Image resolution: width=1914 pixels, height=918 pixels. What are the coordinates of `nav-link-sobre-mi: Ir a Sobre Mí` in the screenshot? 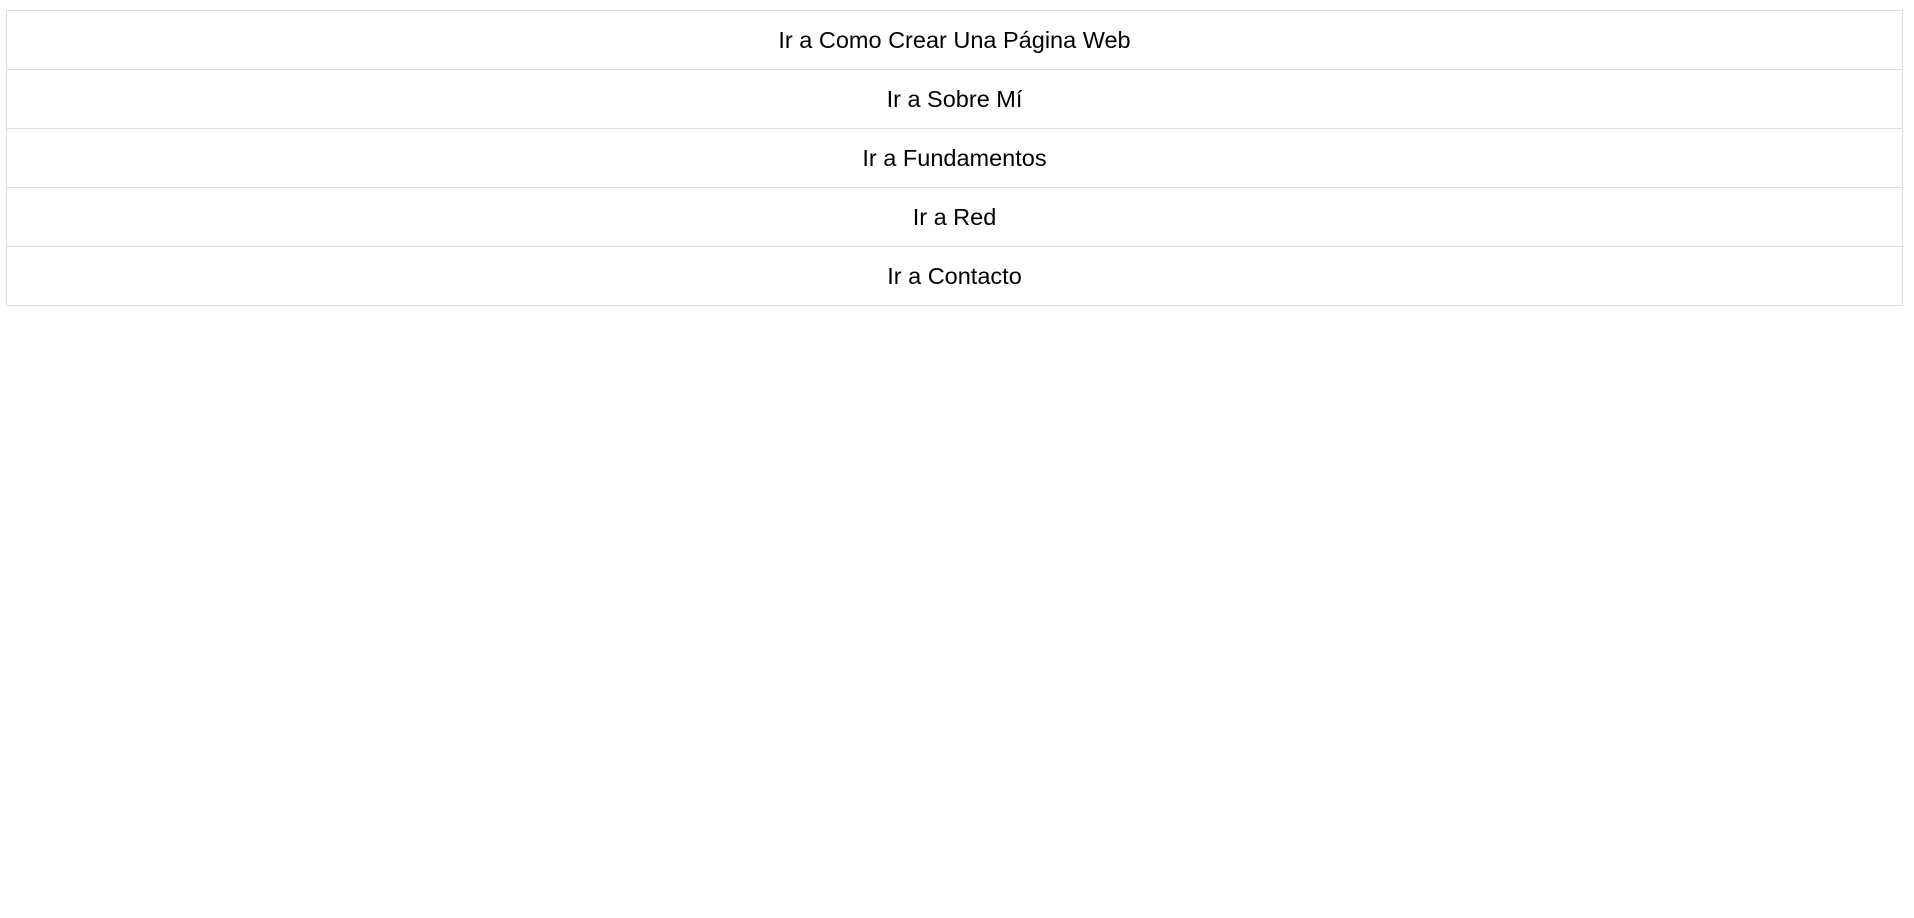 It's located at (954, 99).